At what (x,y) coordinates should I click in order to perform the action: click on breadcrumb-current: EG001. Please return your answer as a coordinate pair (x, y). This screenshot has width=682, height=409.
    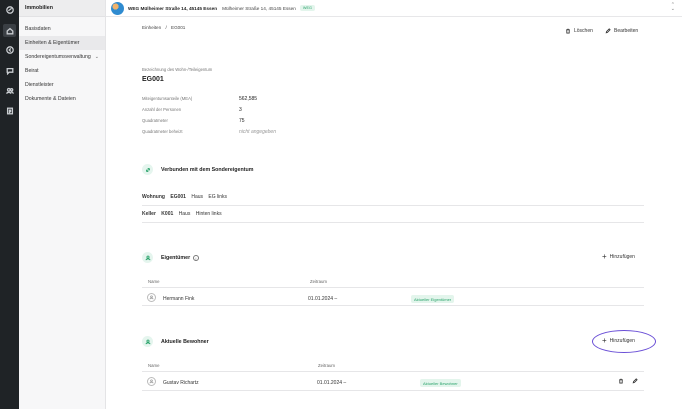
    Looking at the image, I should click on (178, 27).